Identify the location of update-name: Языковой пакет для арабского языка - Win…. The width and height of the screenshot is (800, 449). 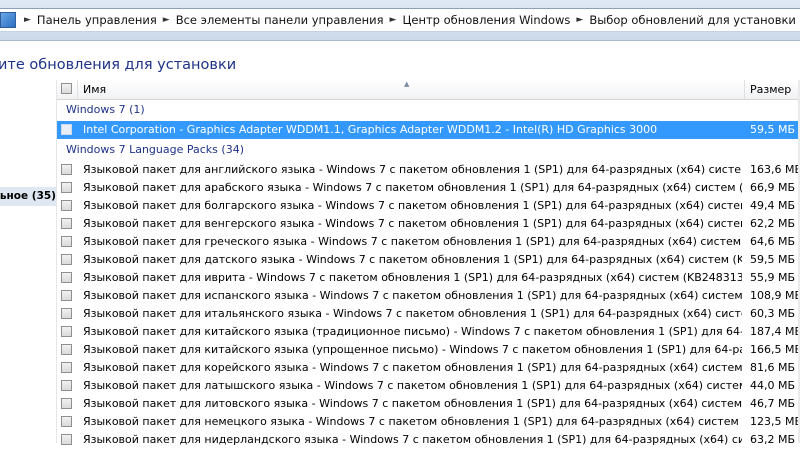
(412, 187).